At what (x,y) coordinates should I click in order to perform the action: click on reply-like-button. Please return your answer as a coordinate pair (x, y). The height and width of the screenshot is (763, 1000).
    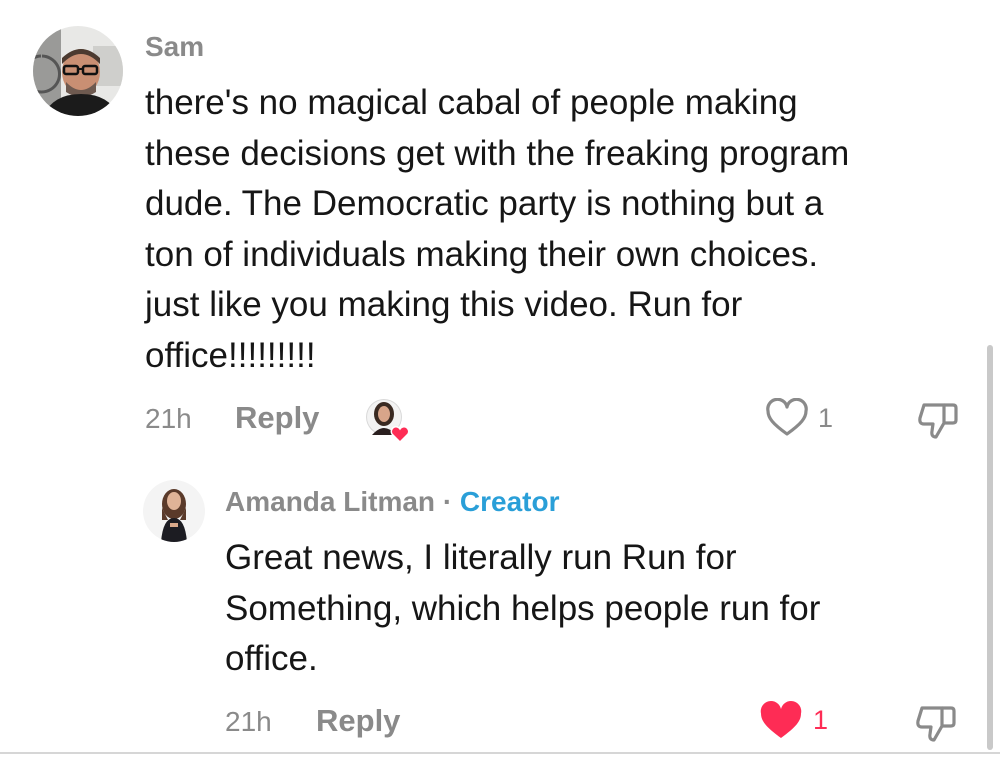
    Looking at the image, I should click on (781, 721).